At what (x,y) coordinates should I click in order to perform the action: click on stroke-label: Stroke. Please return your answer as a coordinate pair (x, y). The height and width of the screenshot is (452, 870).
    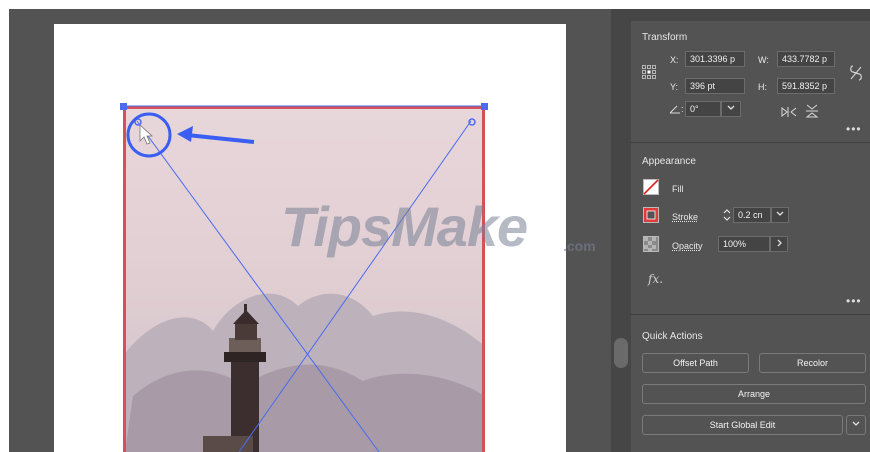
    Looking at the image, I should click on (685, 217).